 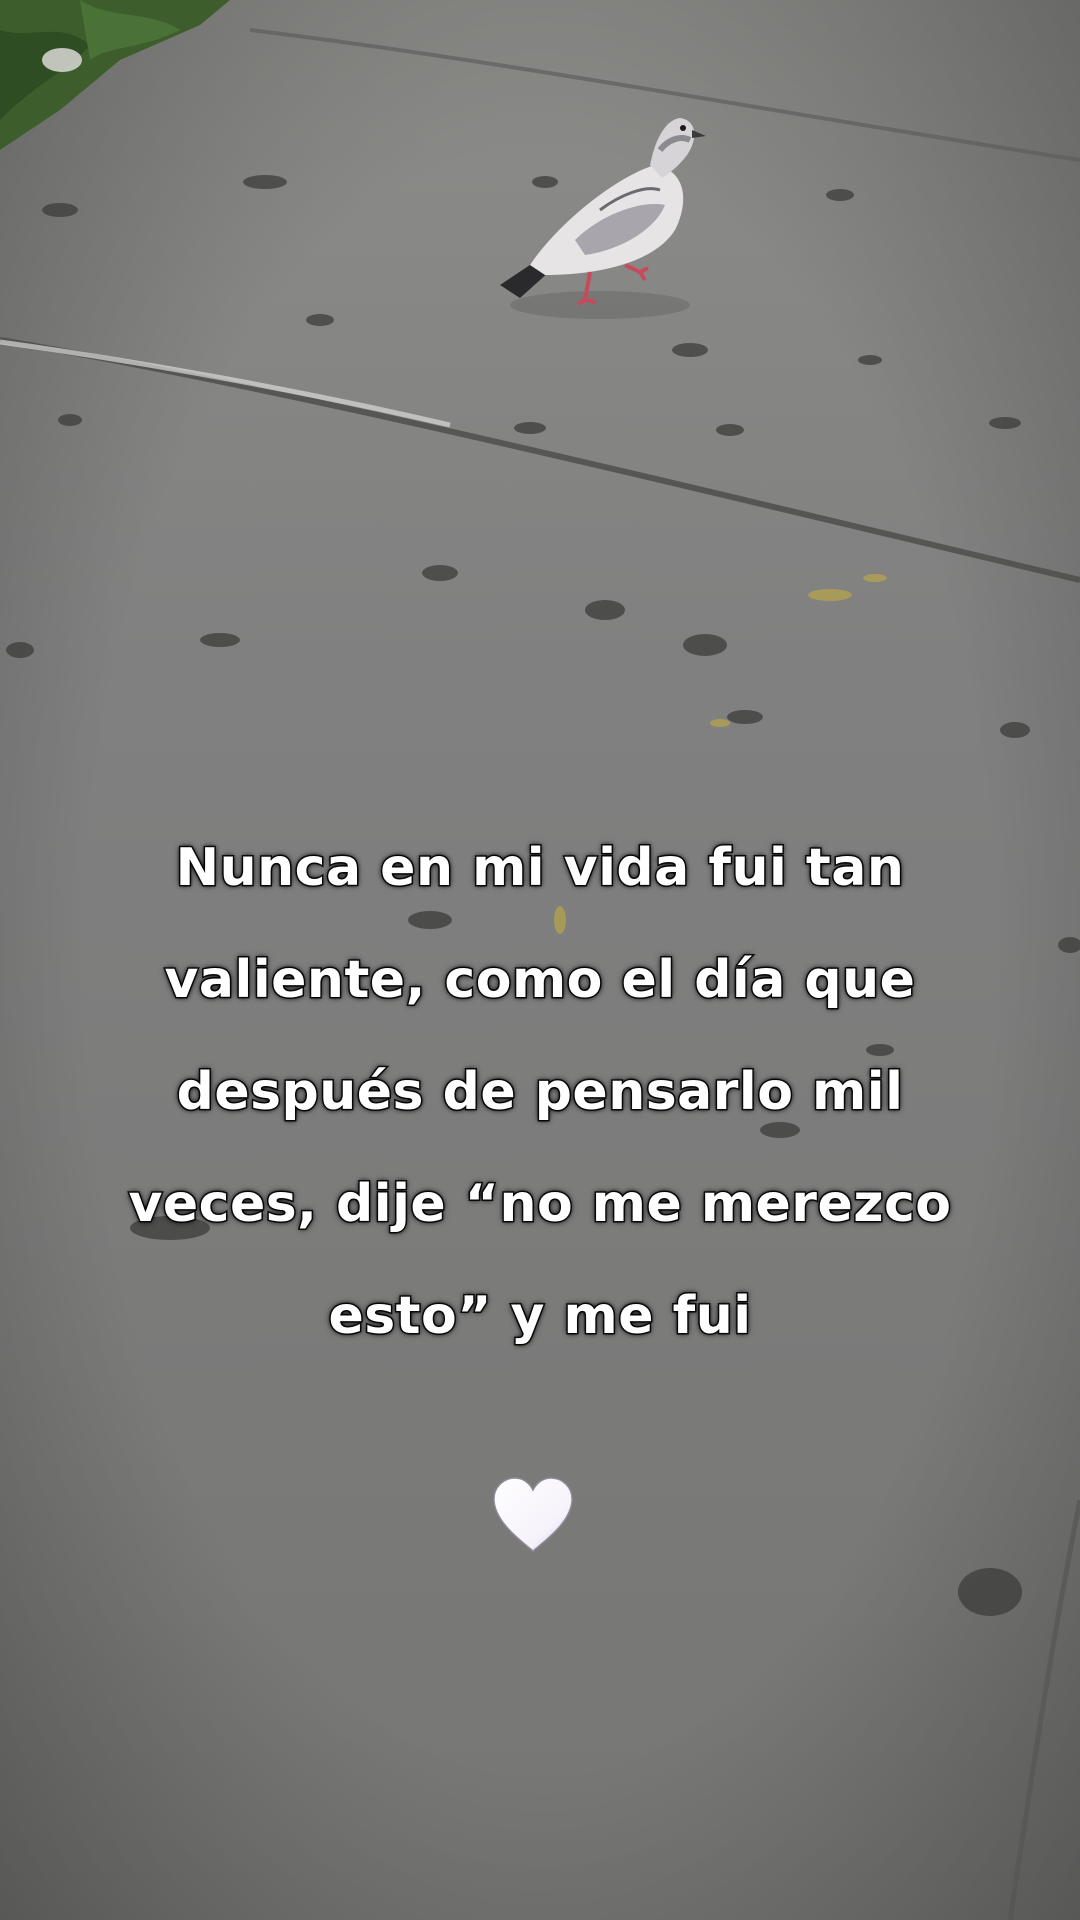 What do you see at coordinates (539, 980) in the screenshot?
I see `caption-line: valiente, como el día que` at bounding box center [539, 980].